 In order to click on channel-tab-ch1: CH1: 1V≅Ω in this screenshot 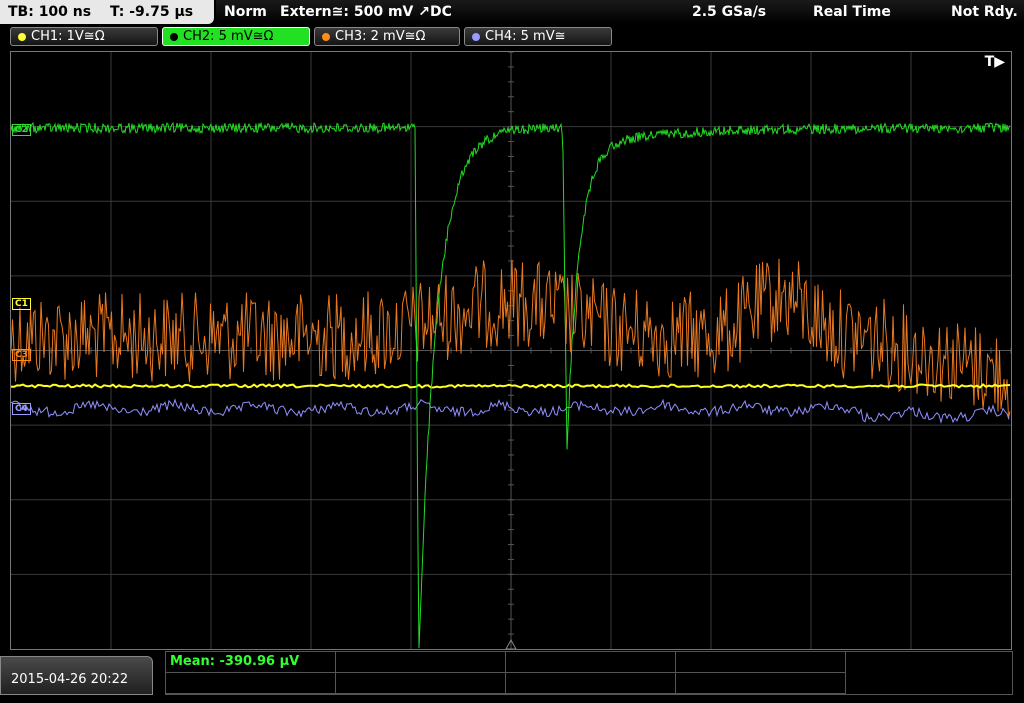, I will do `click(84, 36)`.